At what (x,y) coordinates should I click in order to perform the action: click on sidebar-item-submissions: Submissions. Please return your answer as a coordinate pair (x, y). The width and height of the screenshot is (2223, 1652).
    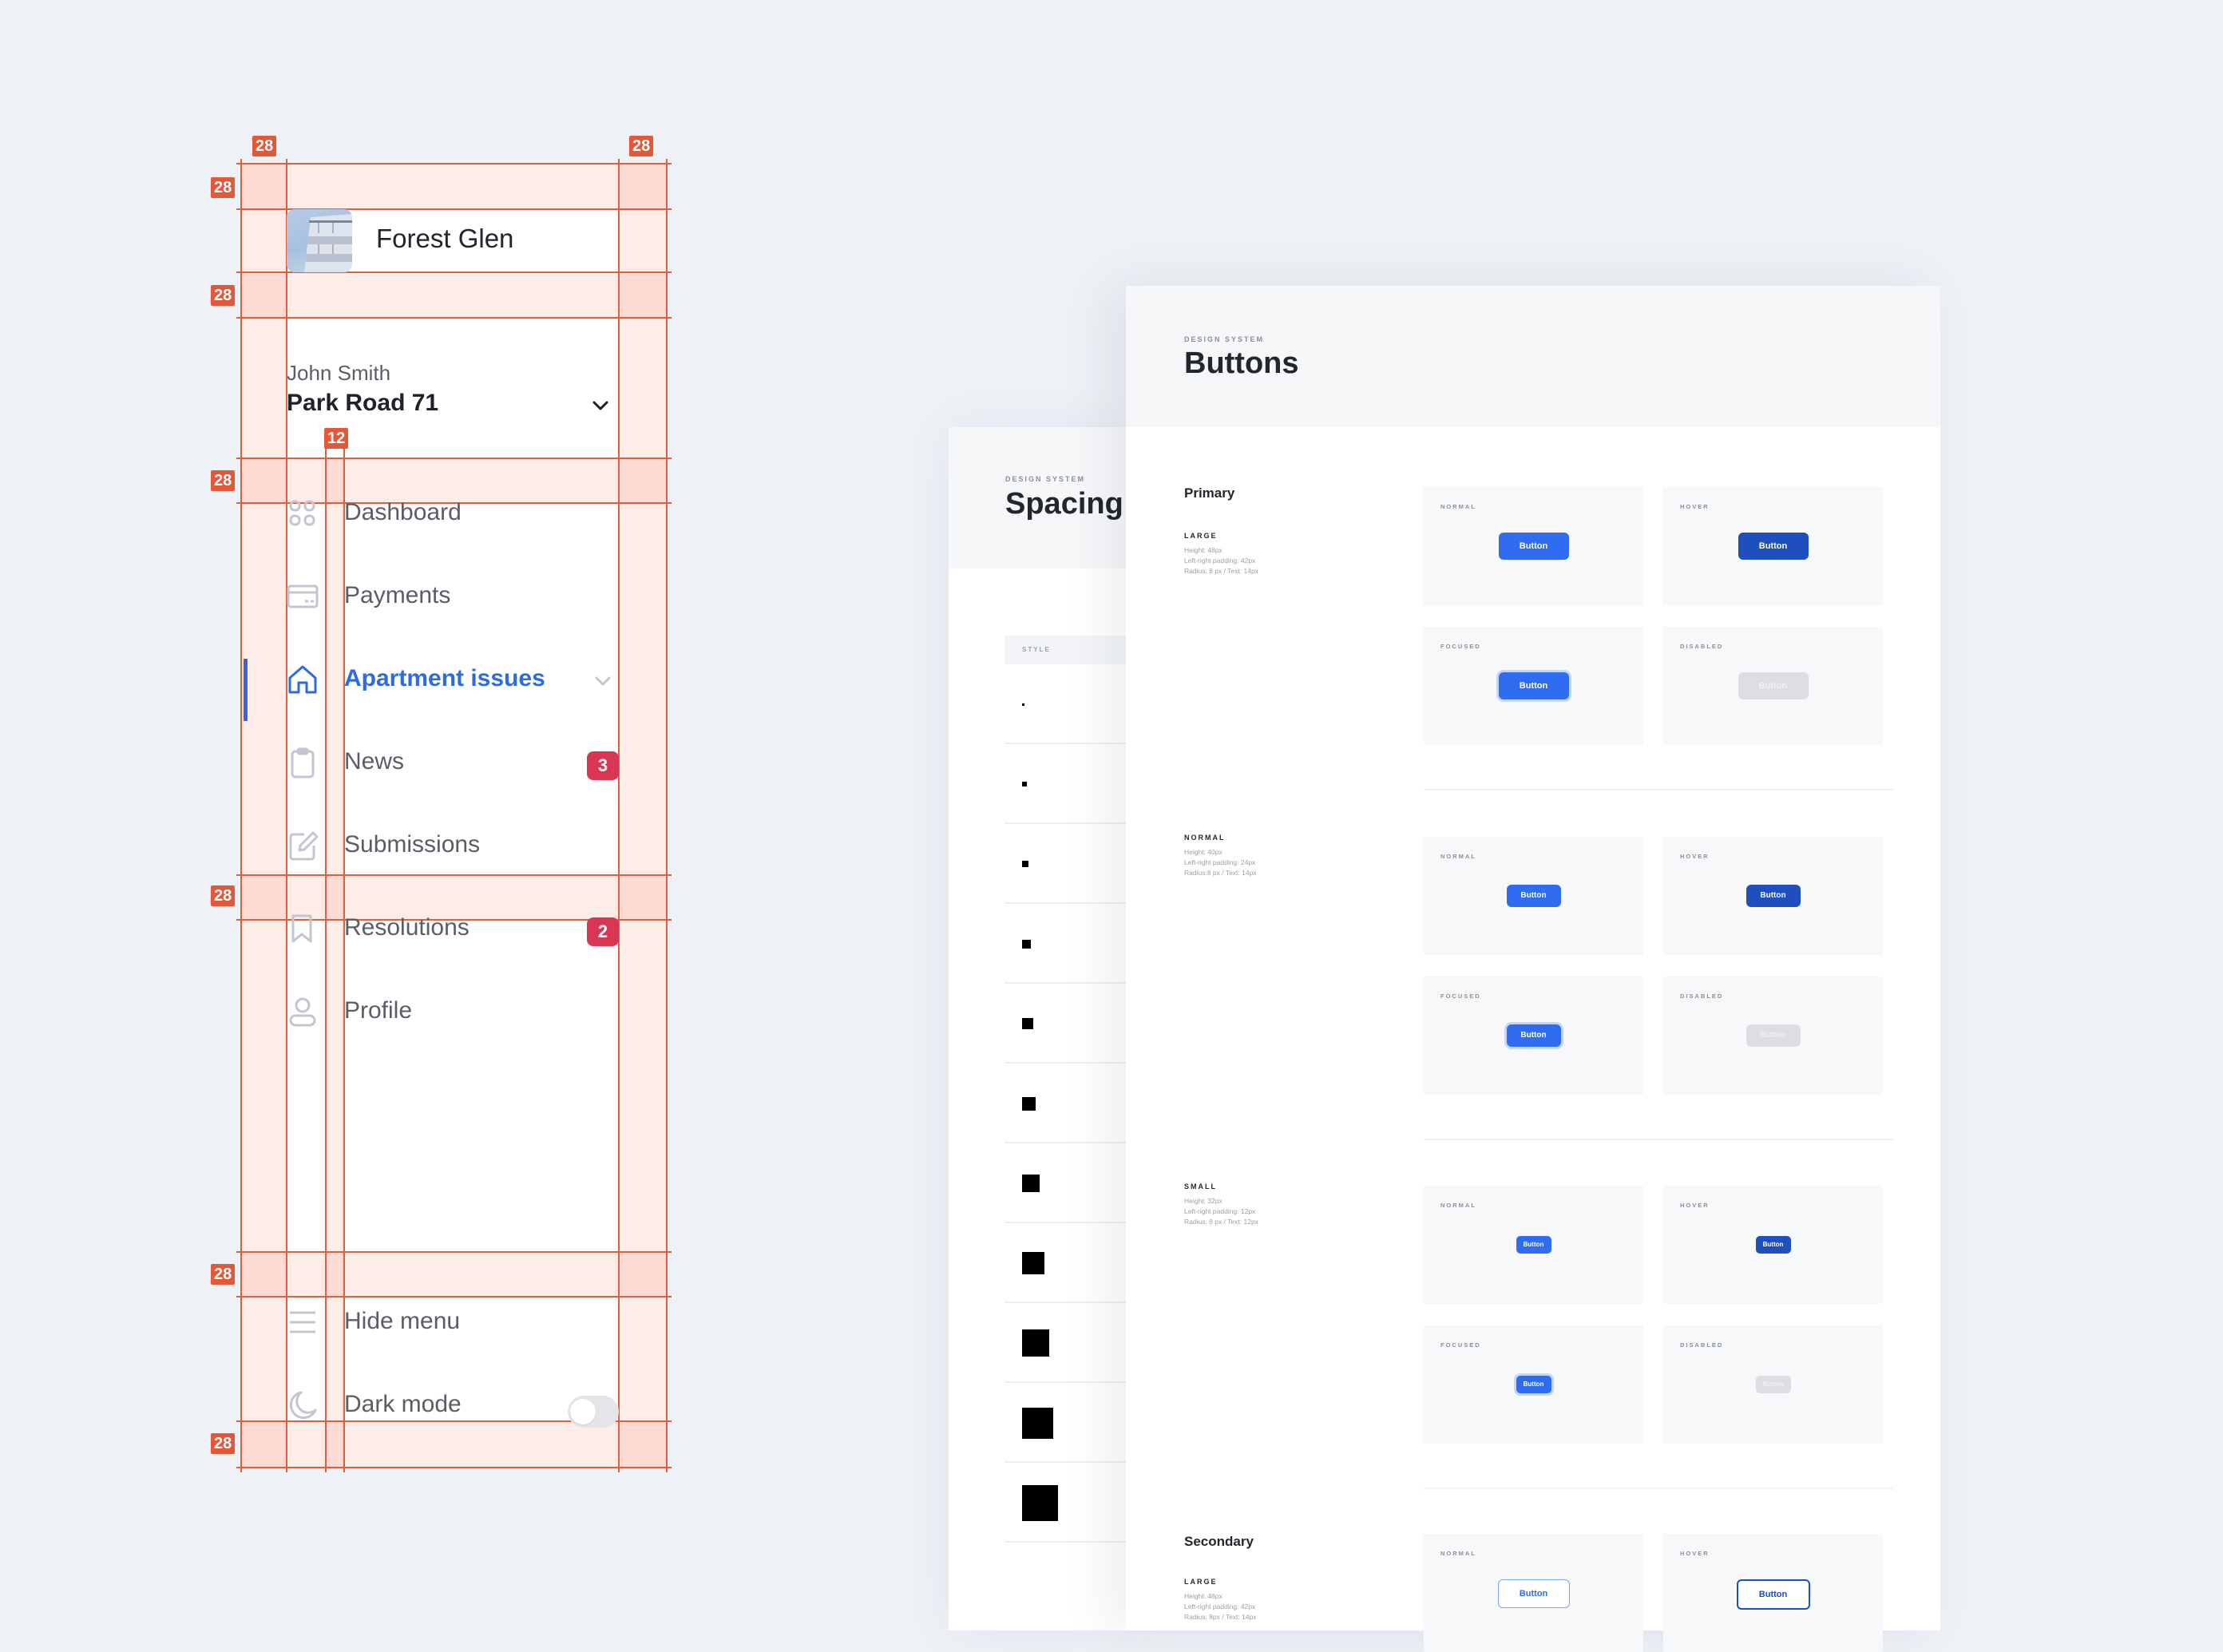
    Looking at the image, I should click on (453, 846).